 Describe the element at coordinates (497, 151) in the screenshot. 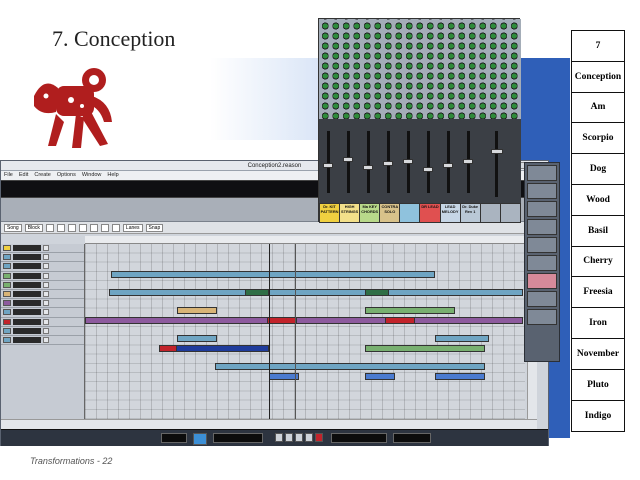

I see `master-fader-cap` at that location.